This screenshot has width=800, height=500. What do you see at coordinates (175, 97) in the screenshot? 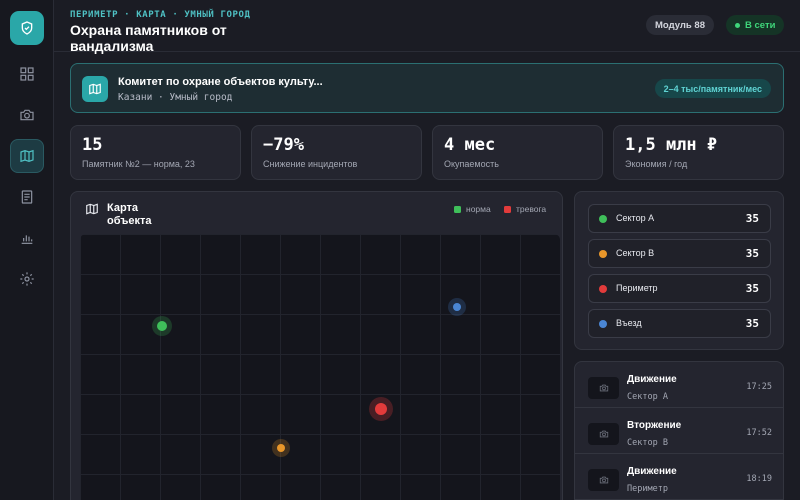
I see `banner-subtitle: Казани · Умный город` at bounding box center [175, 97].